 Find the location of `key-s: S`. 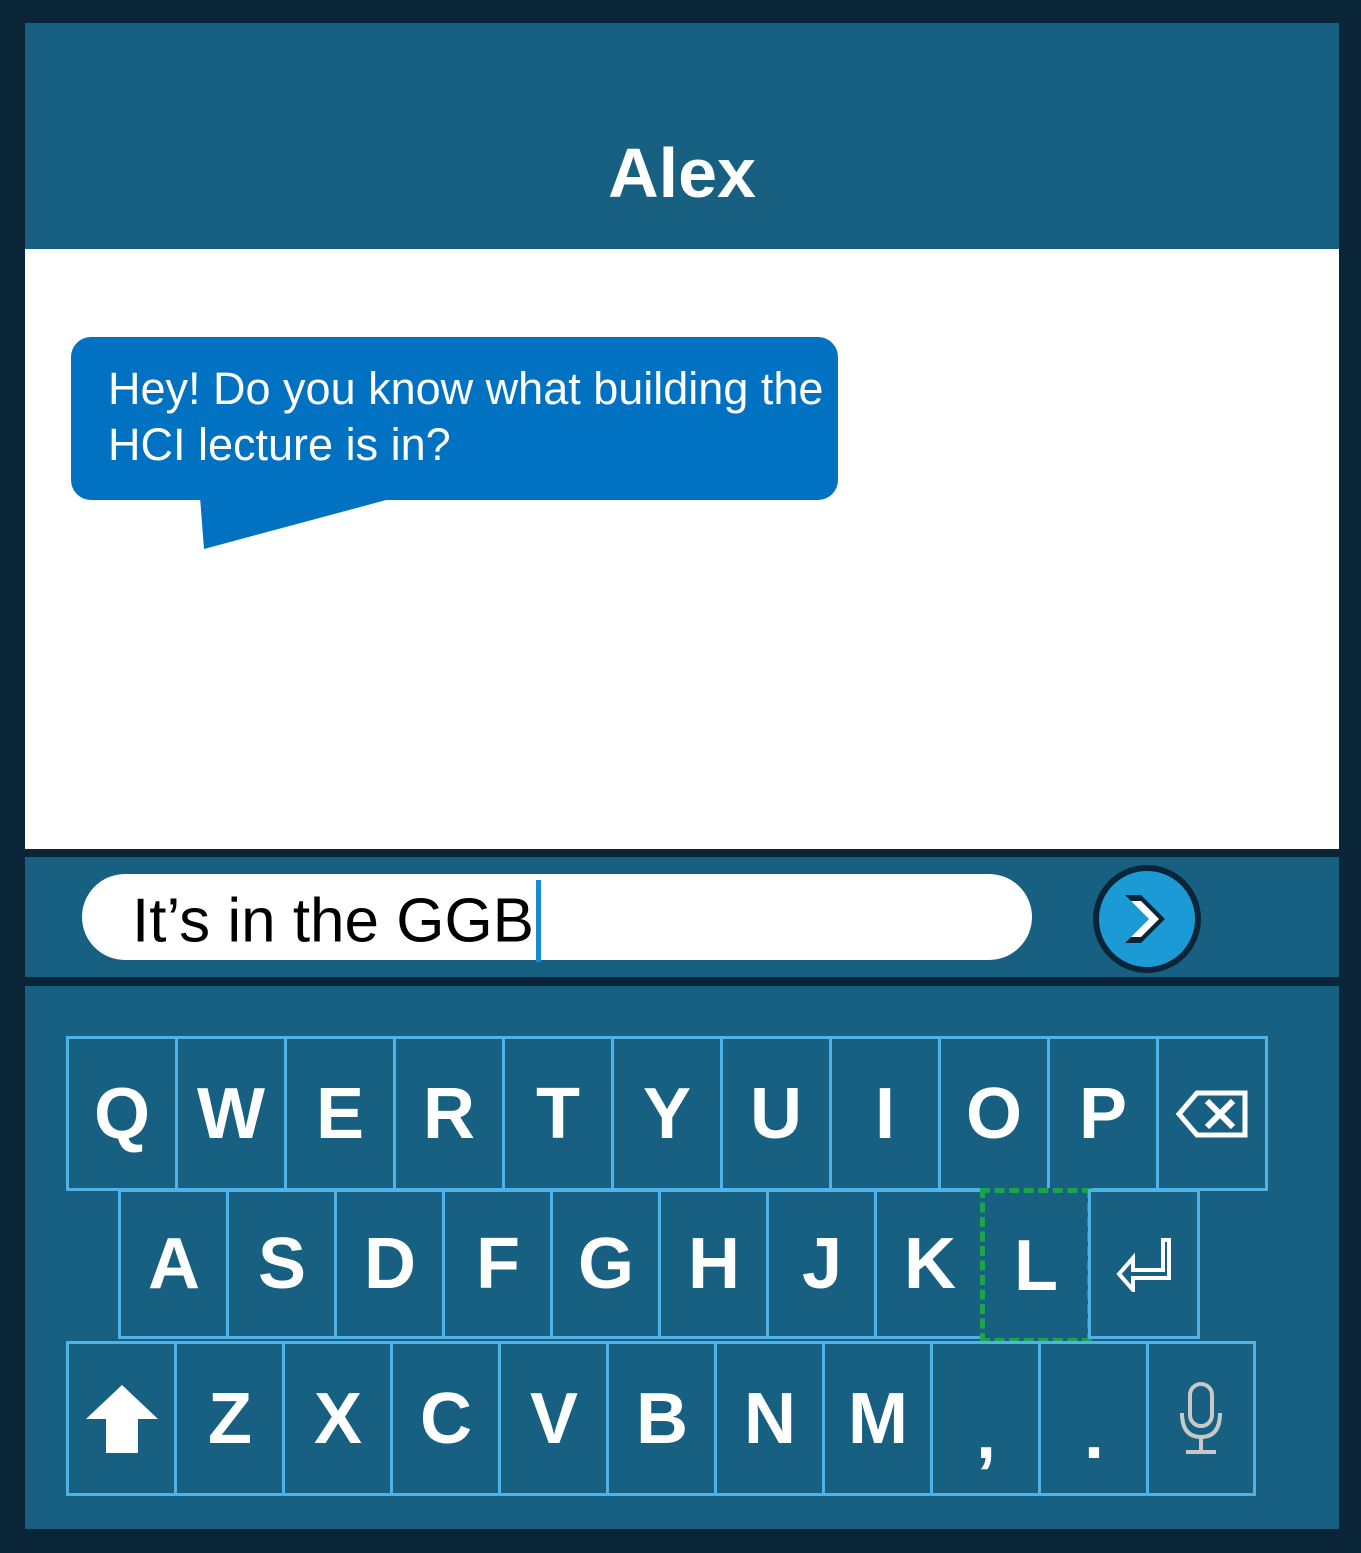

key-s: S is located at coordinates (282, 1264).